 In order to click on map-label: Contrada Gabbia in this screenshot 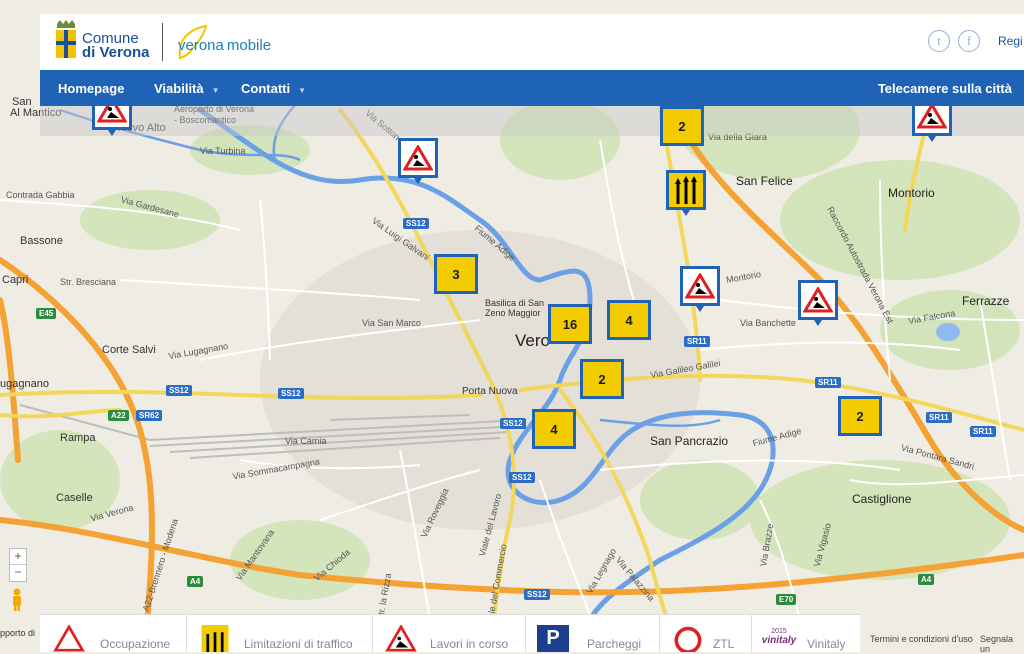, I will do `click(40, 195)`.